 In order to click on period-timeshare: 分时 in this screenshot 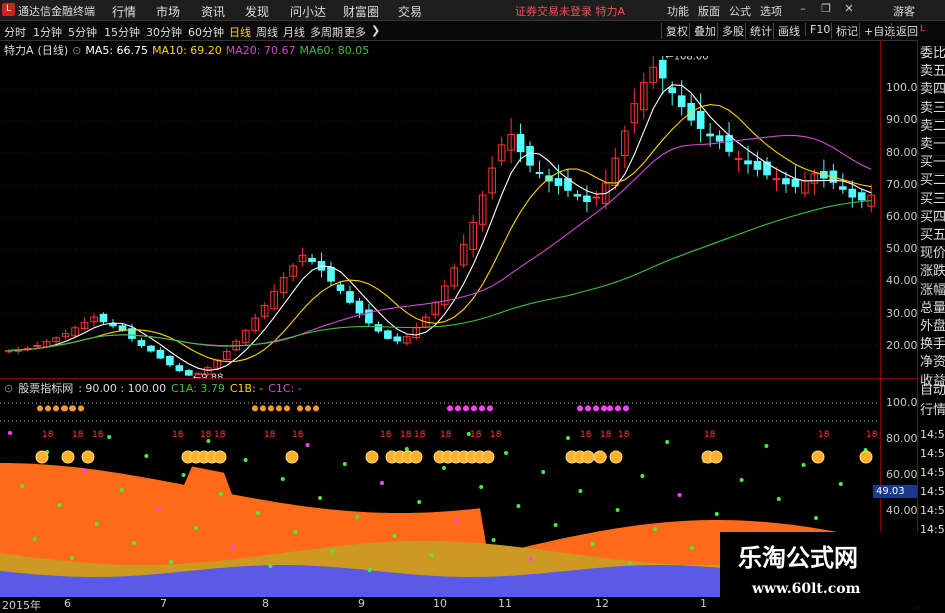, I will do `click(15, 32)`.